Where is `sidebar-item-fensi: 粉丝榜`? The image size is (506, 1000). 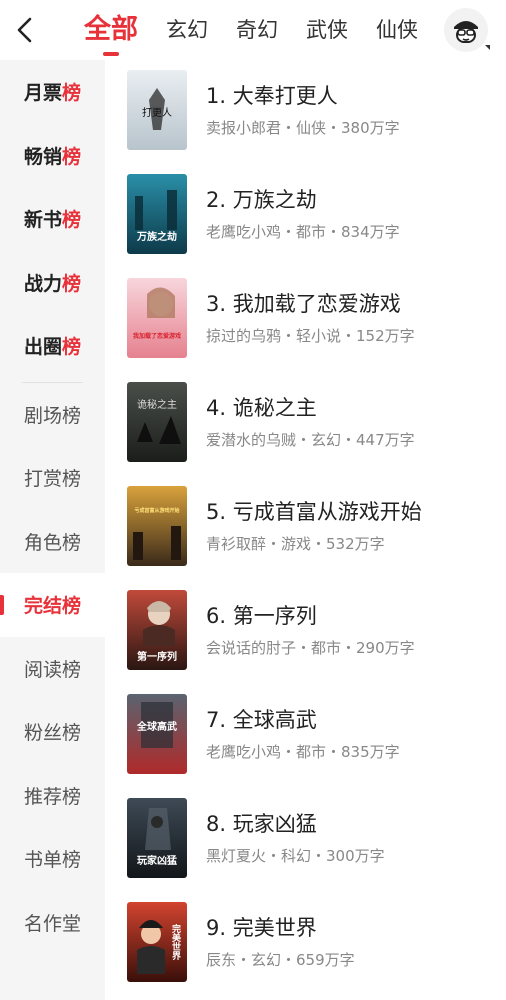
sidebar-item-fensi: 粉丝榜 is located at coordinates (52, 732).